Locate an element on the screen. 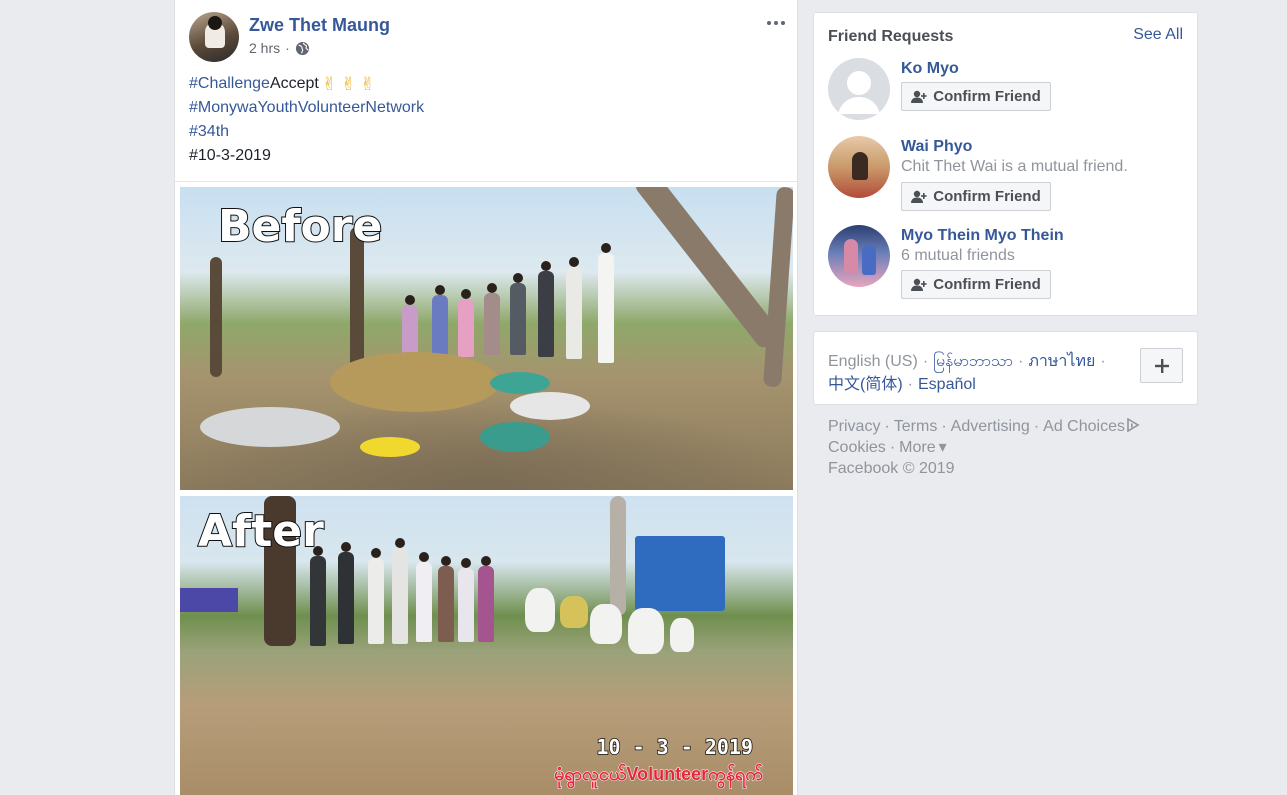 The width and height of the screenshot is (1287, 795). avatar-head is located at coordinates (215, 23).